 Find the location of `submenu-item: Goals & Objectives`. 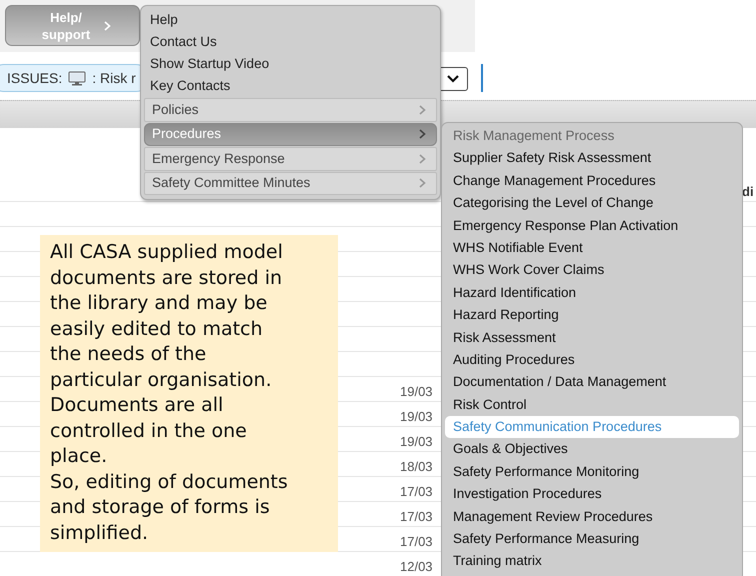

submenu-item: Goals & Objectives is located at coordinates (592, 449).